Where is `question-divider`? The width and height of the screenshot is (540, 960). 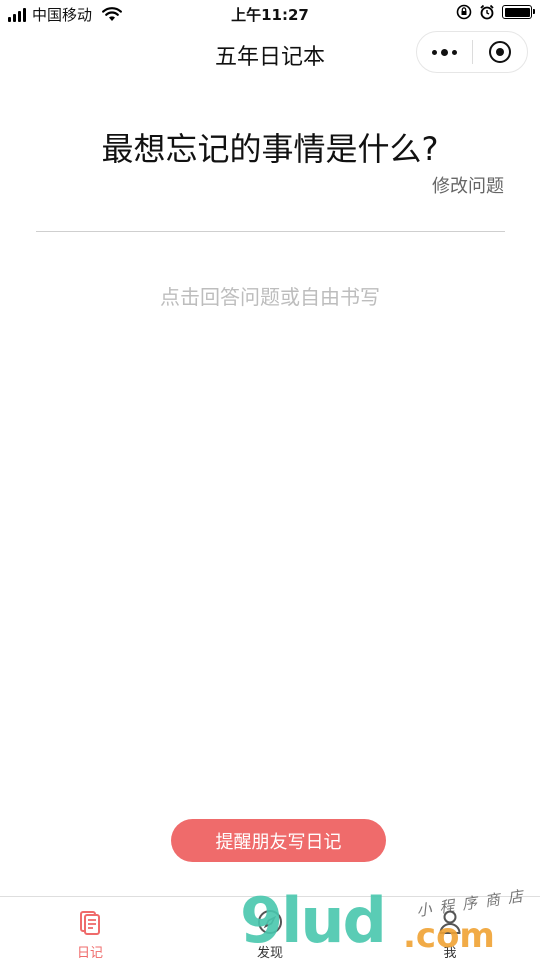
question-divider is located at coordinates (270, 231).